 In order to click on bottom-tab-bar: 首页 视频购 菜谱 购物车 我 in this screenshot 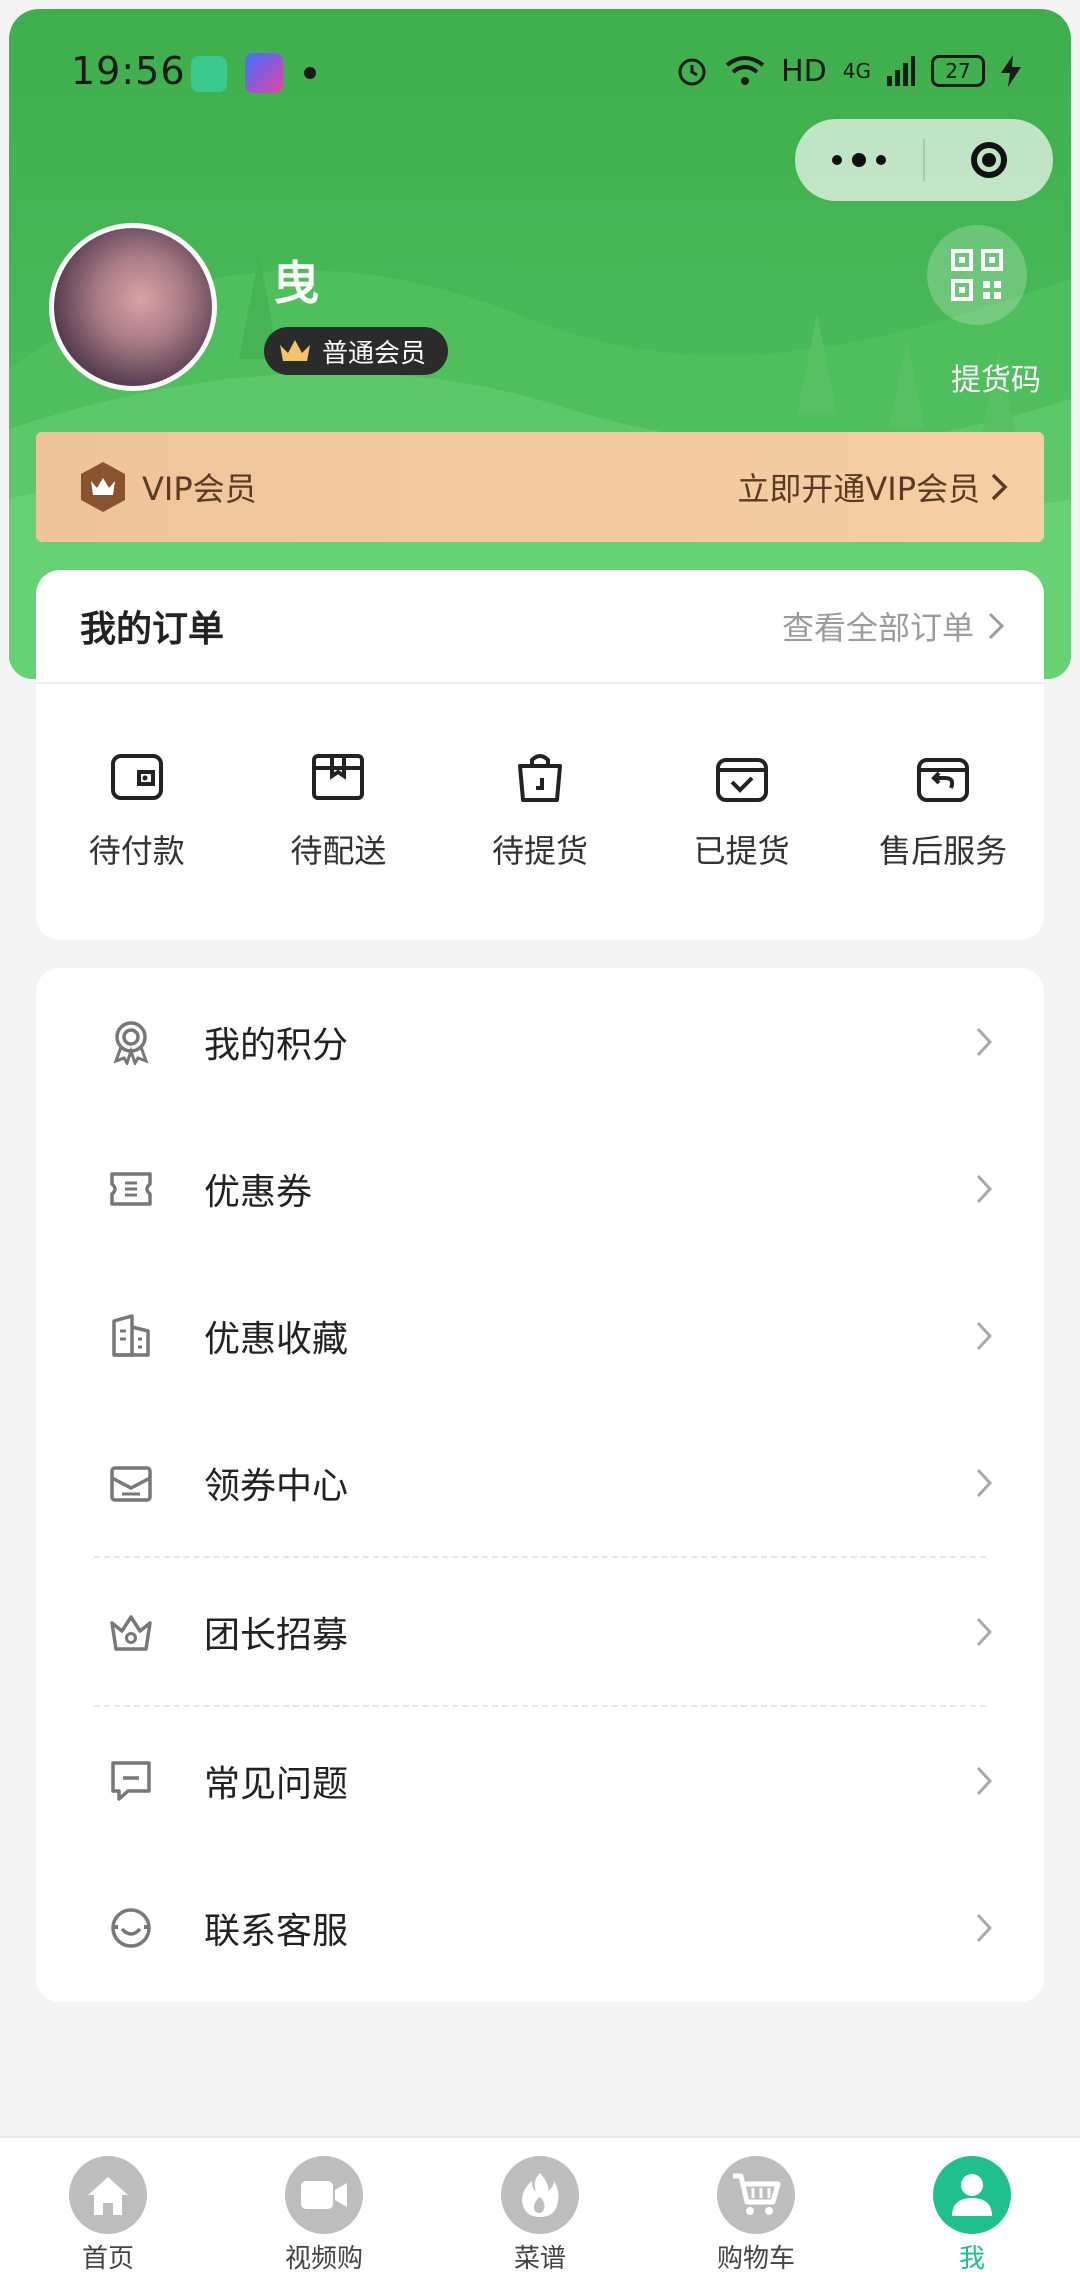, I will do `click(540, 2209)`.